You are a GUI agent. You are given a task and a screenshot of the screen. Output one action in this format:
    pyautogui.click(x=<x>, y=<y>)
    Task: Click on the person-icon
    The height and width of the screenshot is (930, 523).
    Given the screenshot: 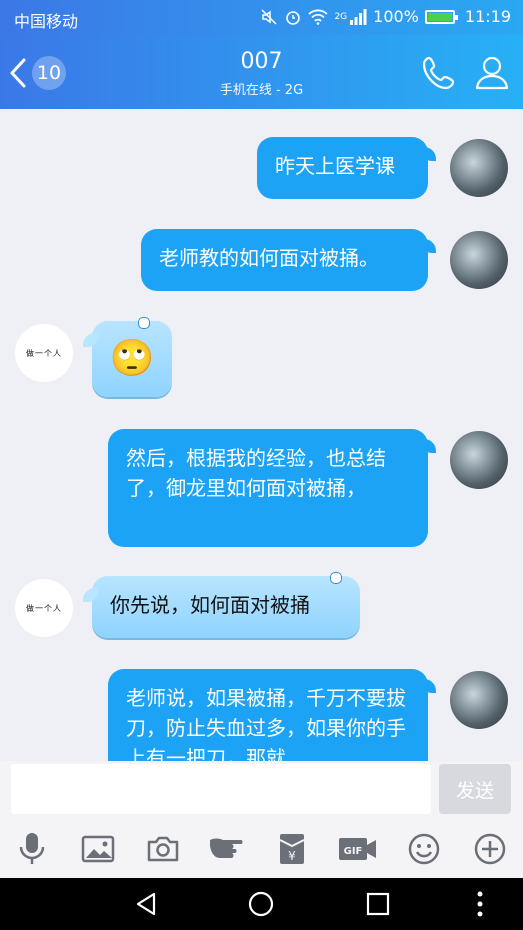 What is the action you would take?
    pyautogui.click(x=492, y=73)
    